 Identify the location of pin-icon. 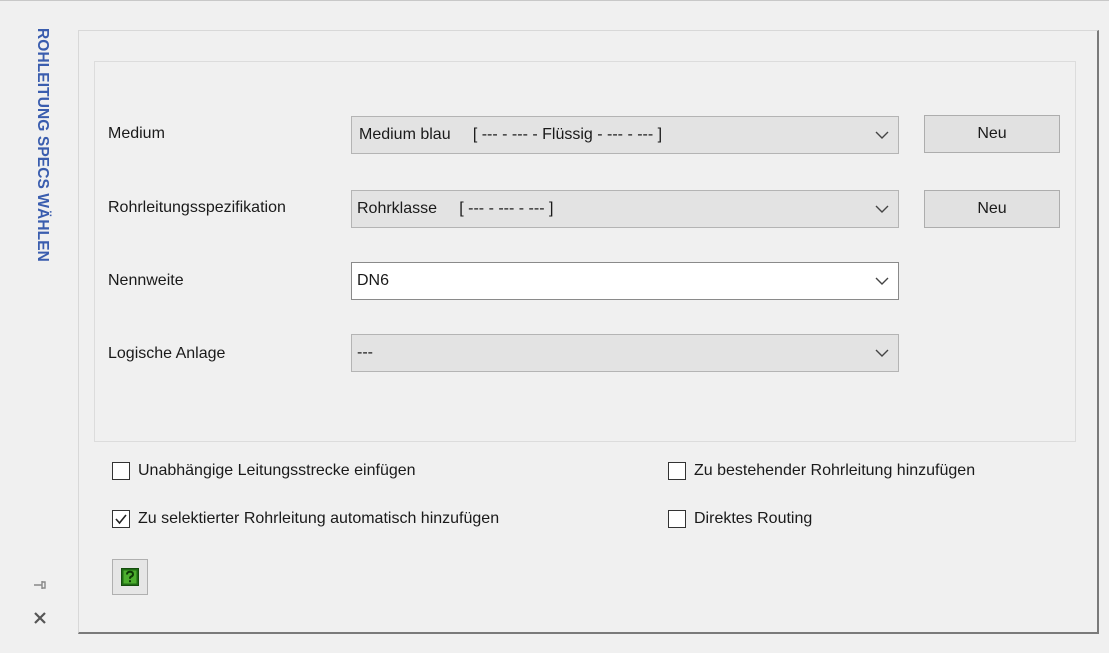
(40, 585).